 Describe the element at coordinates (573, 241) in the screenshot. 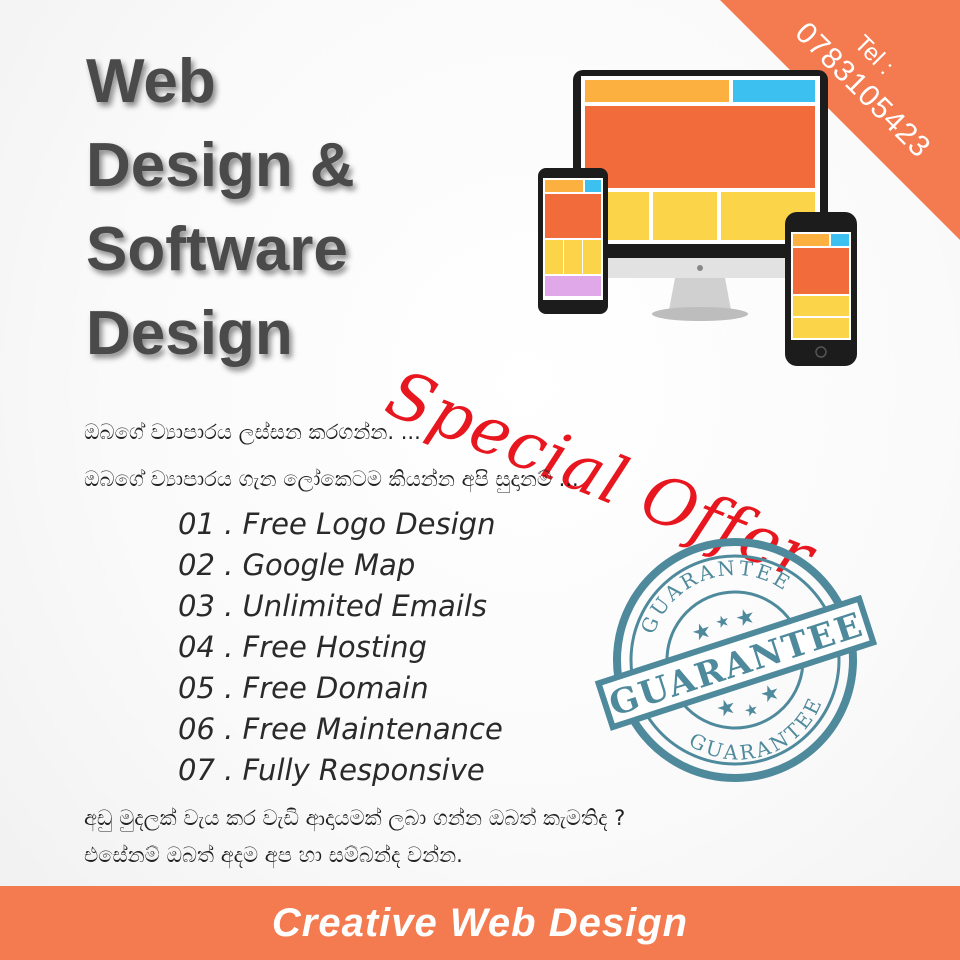

I see `tablet-icon` at that location.